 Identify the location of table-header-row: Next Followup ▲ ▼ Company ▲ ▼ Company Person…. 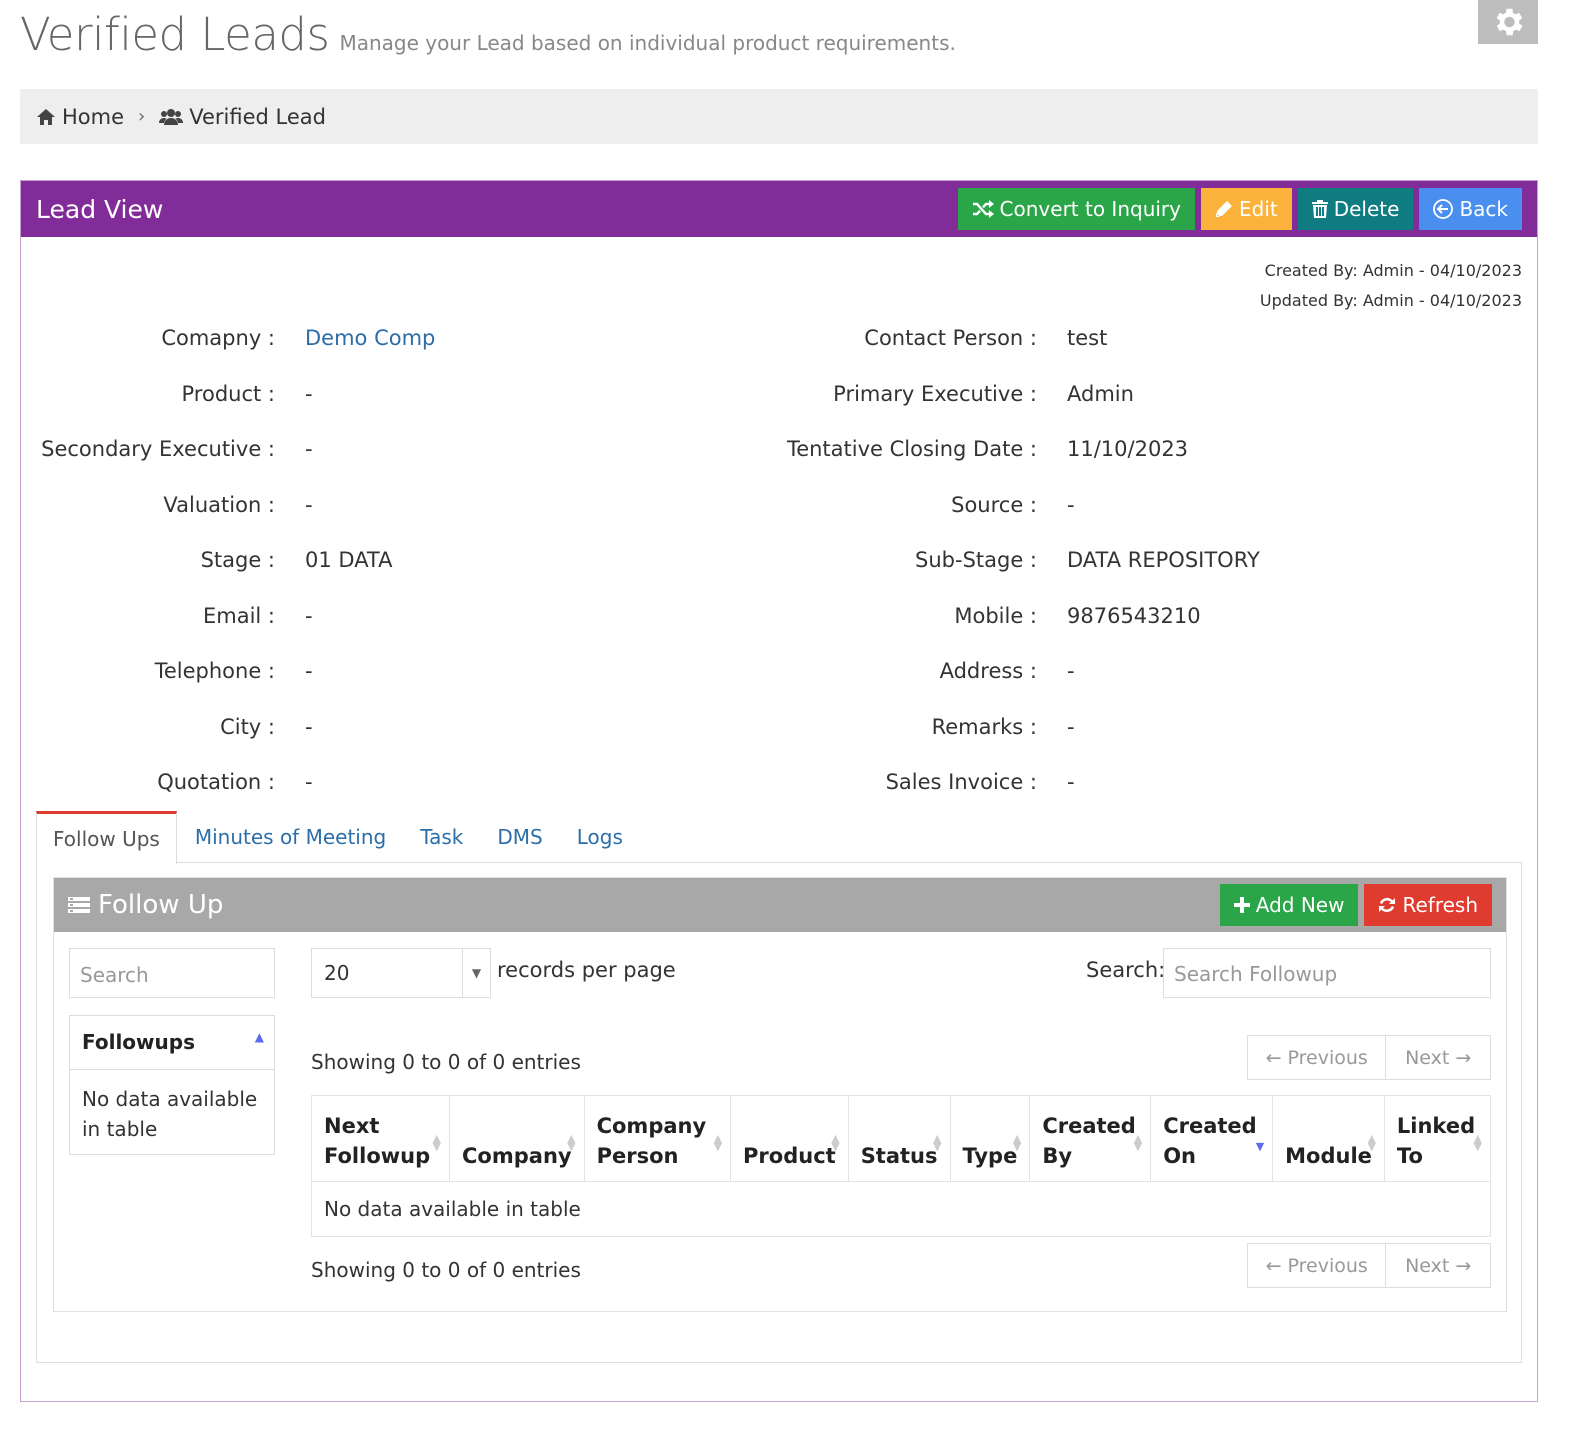
(901, 1138).